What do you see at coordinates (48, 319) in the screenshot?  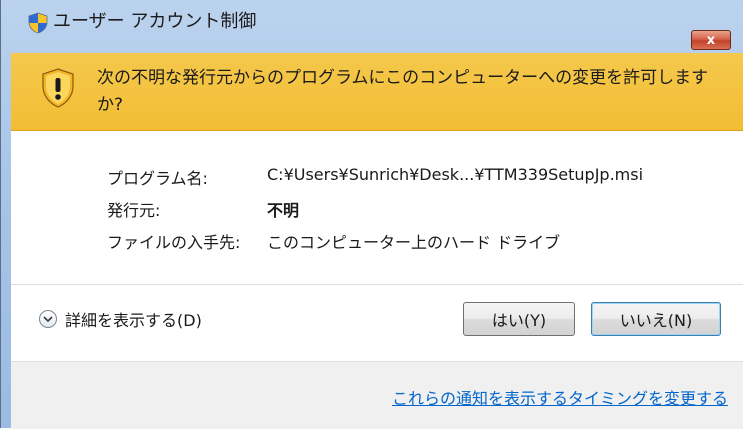 I see `chevron-down-icon` at bounding box center [48, 319].